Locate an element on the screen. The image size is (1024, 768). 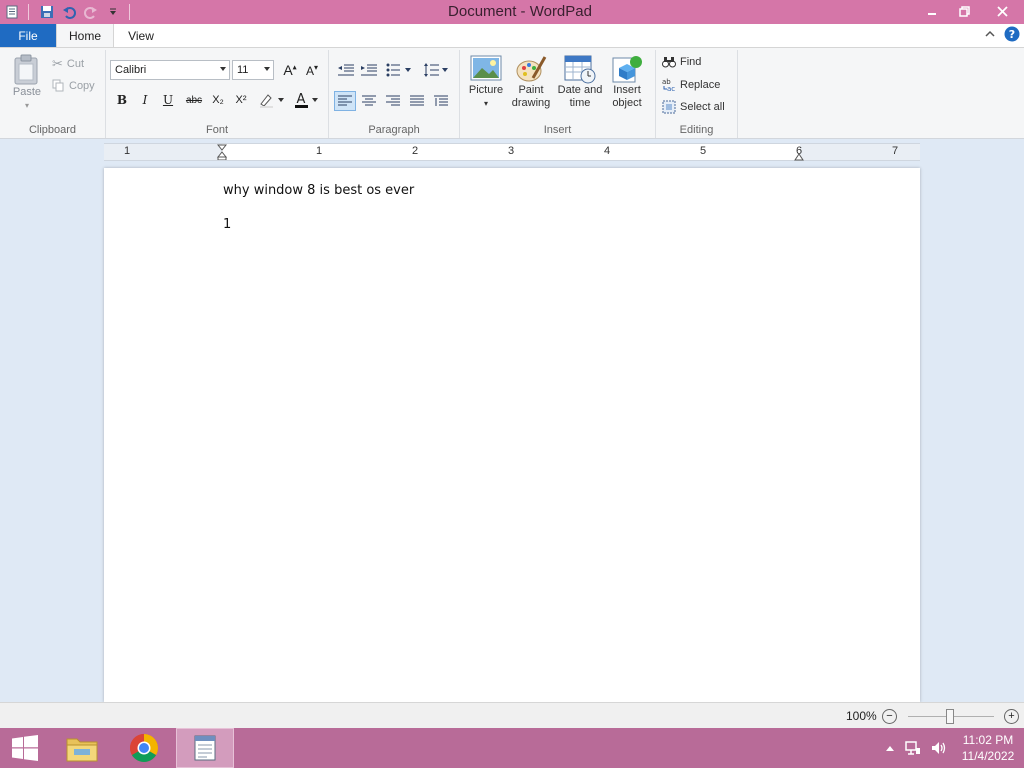
insert-object-button: Insert object is located at coordinates (627, 82).